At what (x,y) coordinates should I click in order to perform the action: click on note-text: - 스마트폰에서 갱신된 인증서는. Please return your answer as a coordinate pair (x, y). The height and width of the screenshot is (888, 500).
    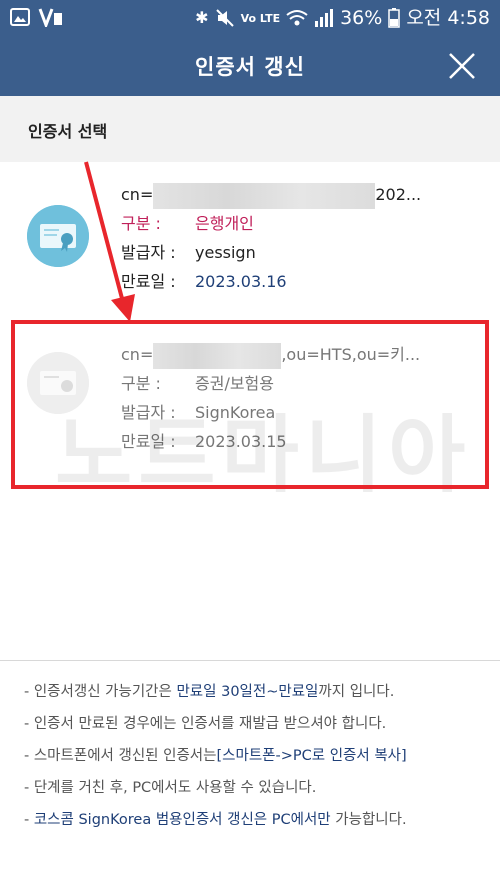
    Looking at the image, I should click on (120, 756).